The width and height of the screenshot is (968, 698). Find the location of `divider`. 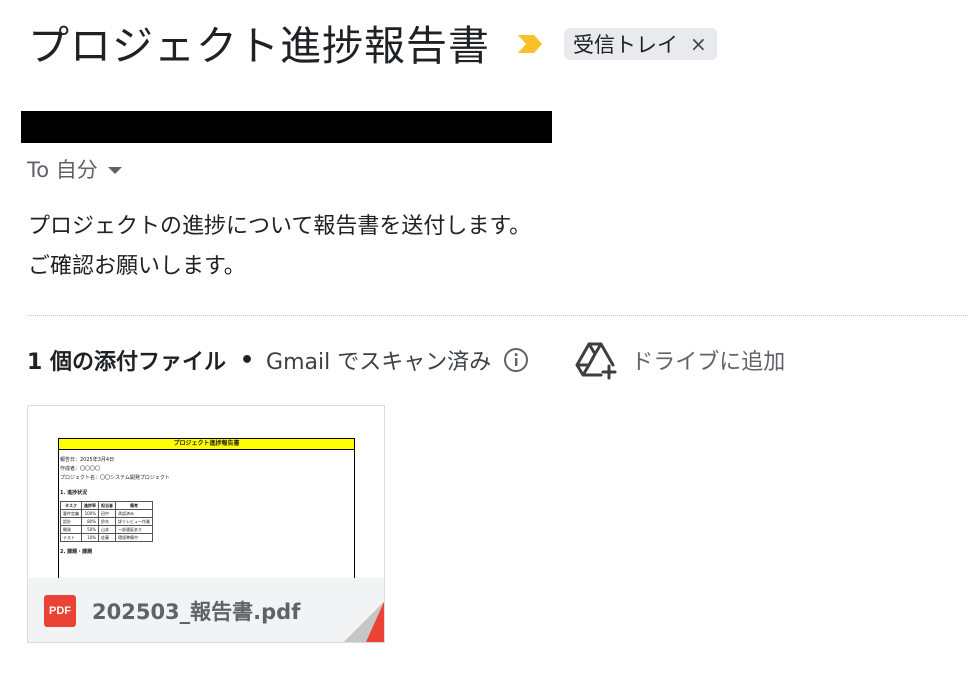

divider is located at coordinates (497, 315).